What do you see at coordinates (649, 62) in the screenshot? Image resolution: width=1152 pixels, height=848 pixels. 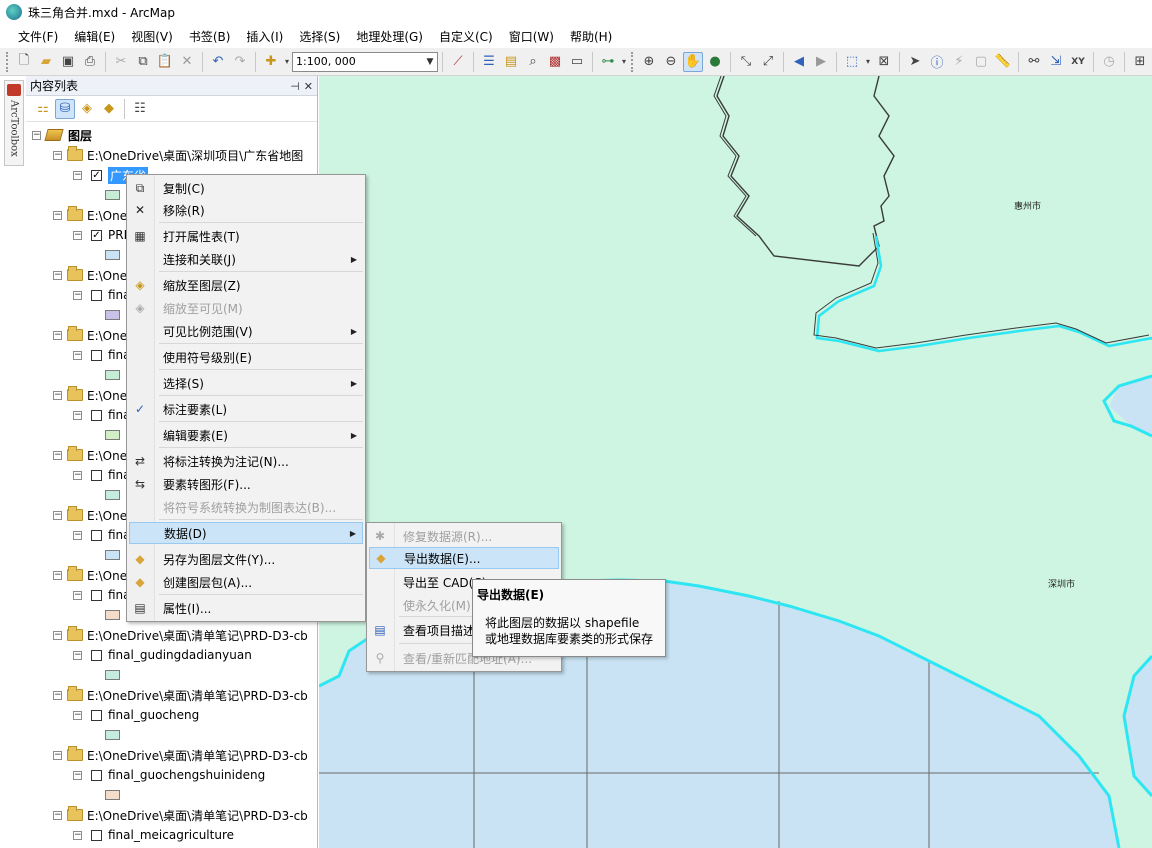 I see `zoom-in-icon: ⊕` at bounding box center [649, 62].